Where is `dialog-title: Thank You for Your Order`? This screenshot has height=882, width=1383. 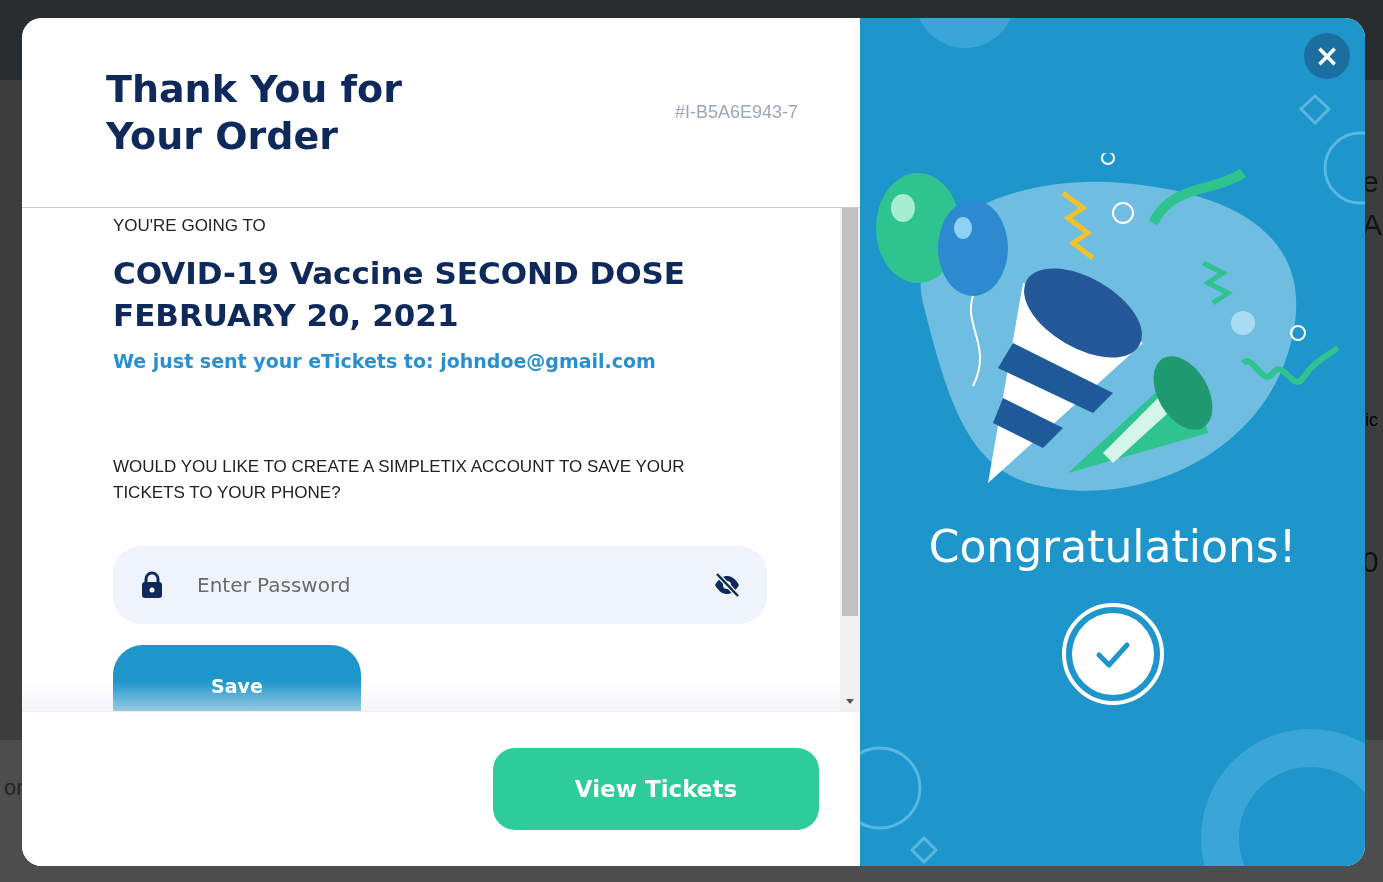 dialog-title: Thank You for Your Order is located at coordinates (254, 112).